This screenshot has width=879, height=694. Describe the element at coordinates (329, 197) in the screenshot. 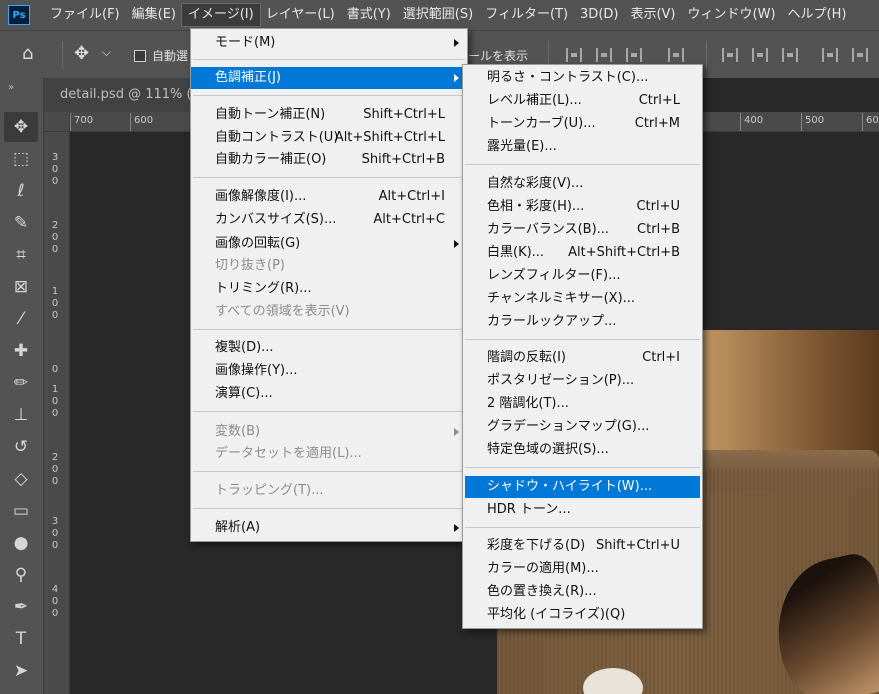

I see `menu-item-image-size: 画像解像度(I)... Alt+Ctrl+I` at that location.